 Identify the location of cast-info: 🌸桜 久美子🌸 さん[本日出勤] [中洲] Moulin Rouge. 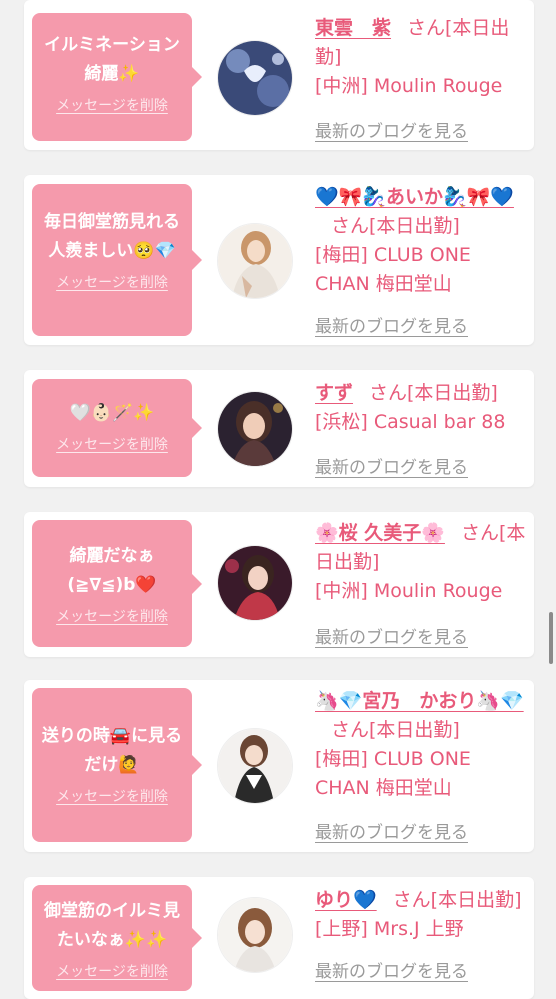
(422, 562).